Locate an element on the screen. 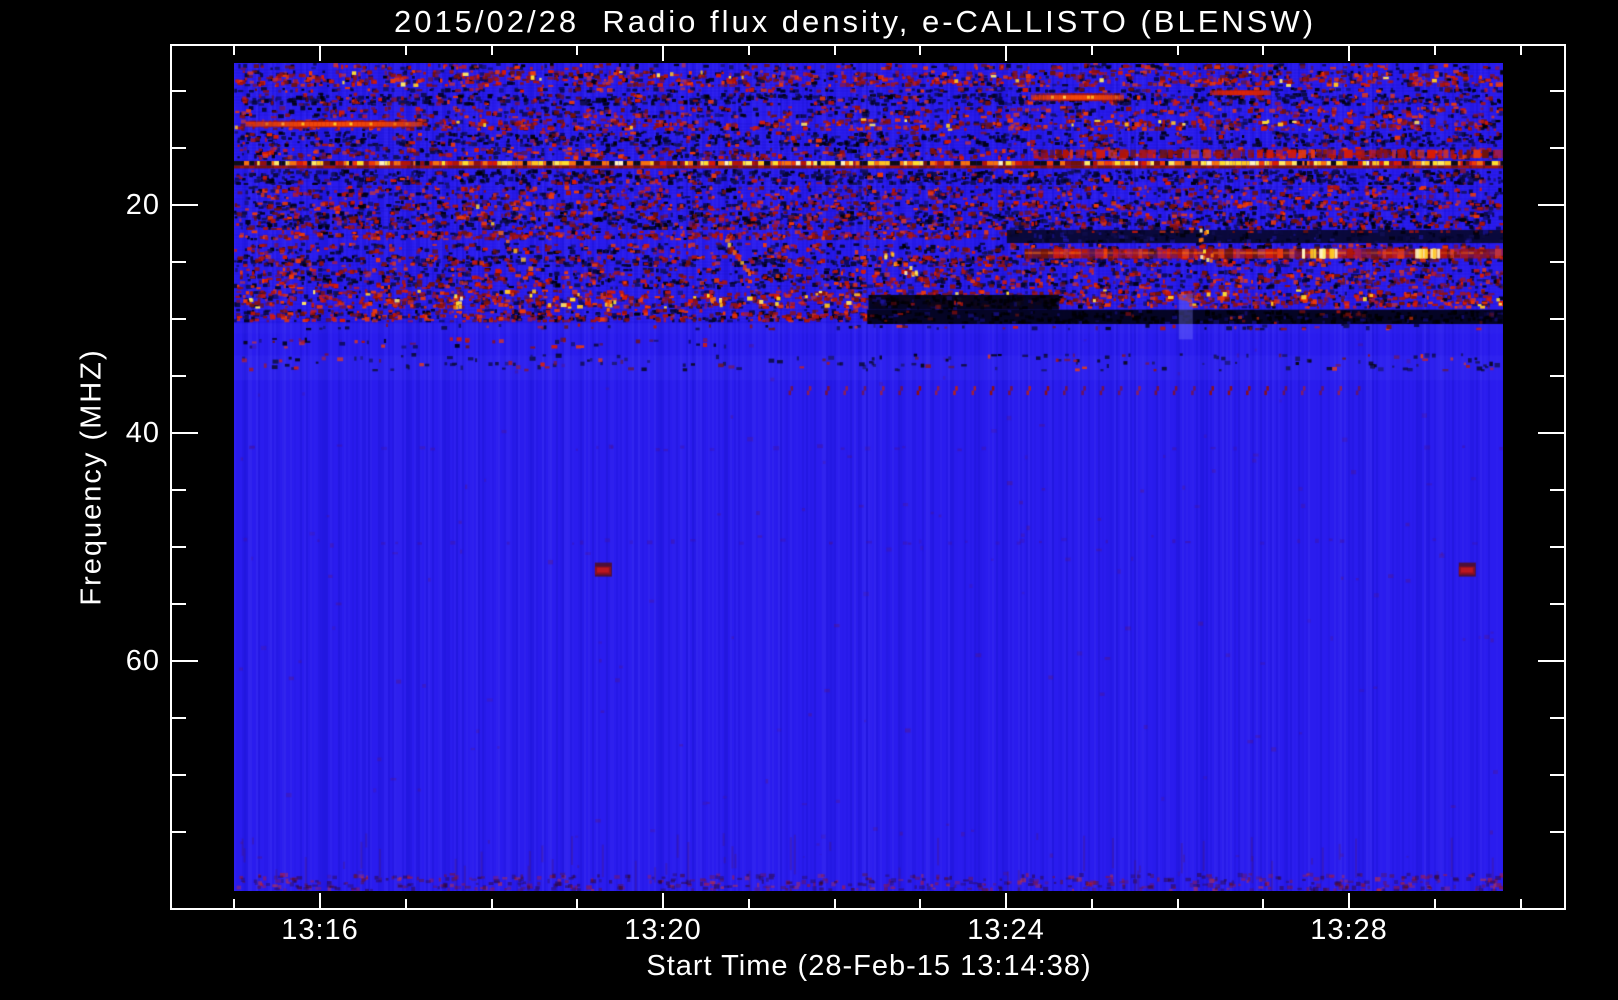 The height and width of the screenshot is (1000, 1618). y-tick-label: 20 is located at coordinates (142, 205).